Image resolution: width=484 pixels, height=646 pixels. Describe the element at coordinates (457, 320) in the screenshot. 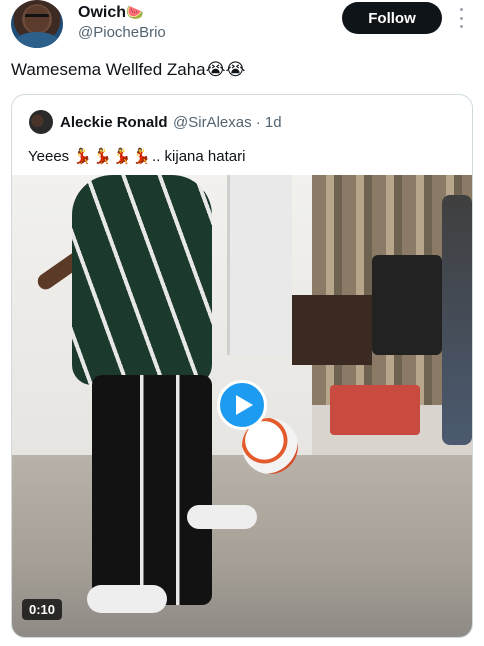

I see `video-bystander` at that location.